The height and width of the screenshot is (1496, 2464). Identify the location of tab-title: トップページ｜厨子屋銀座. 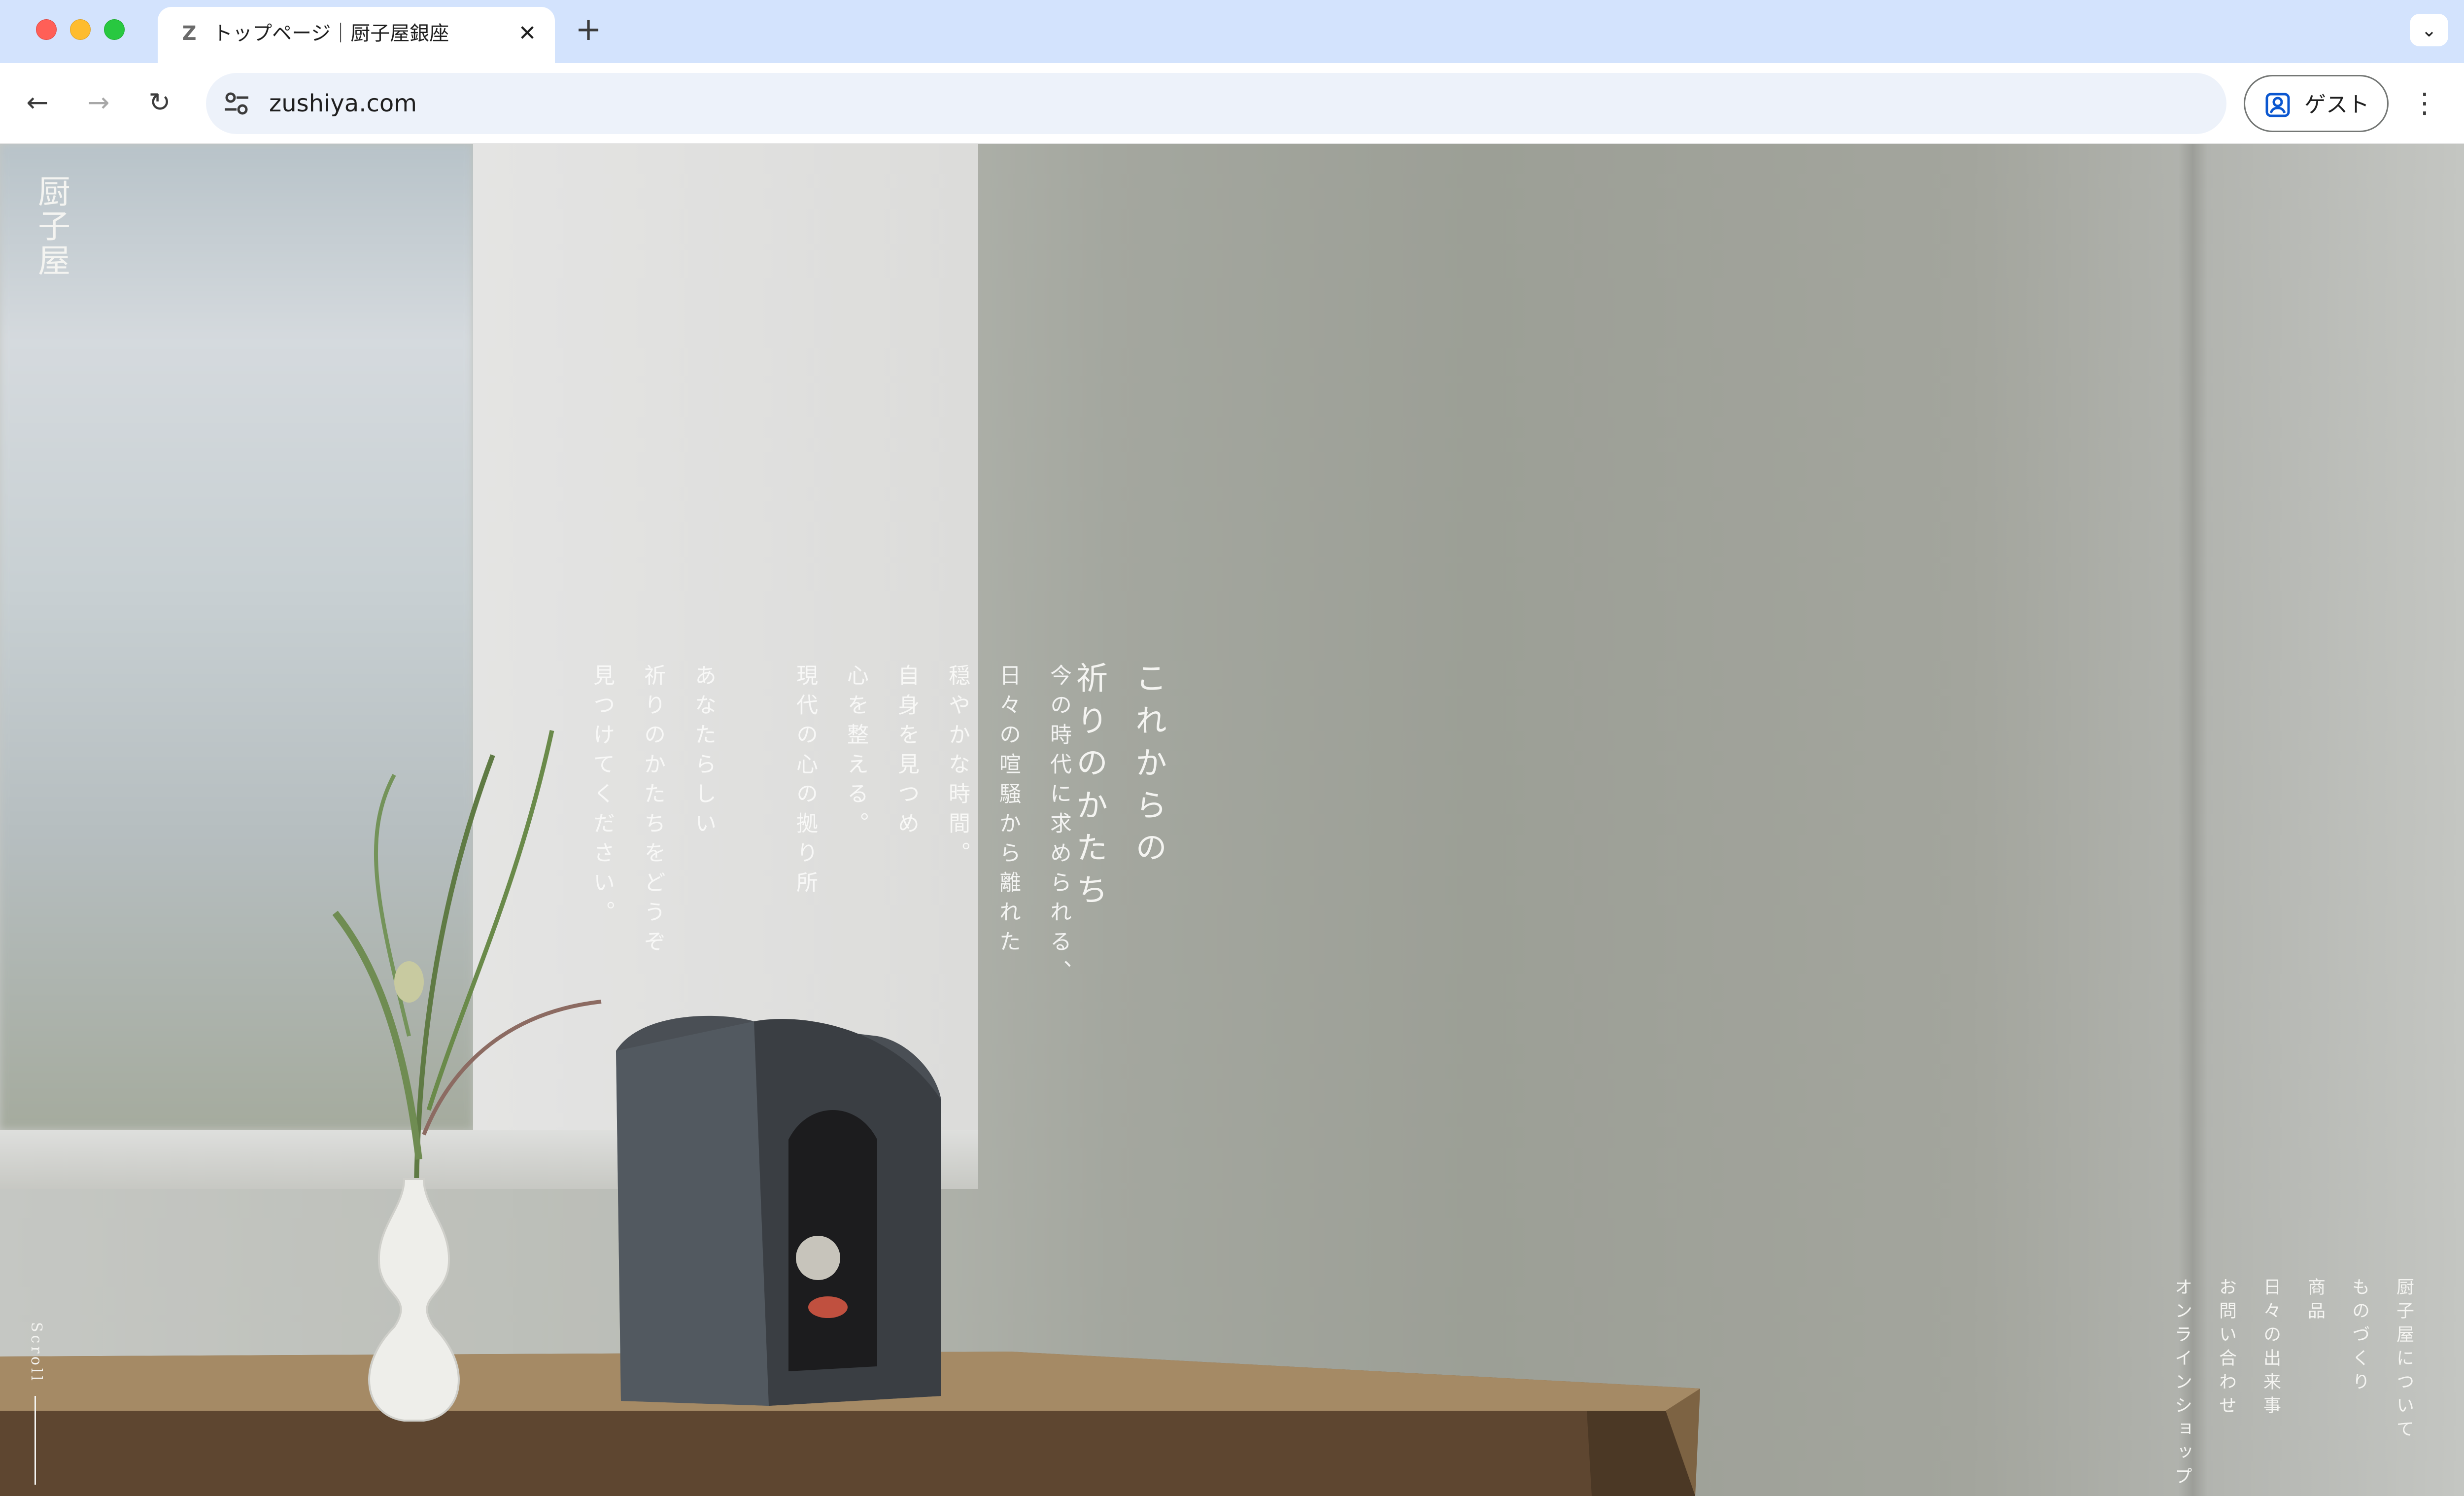
(331, 33).